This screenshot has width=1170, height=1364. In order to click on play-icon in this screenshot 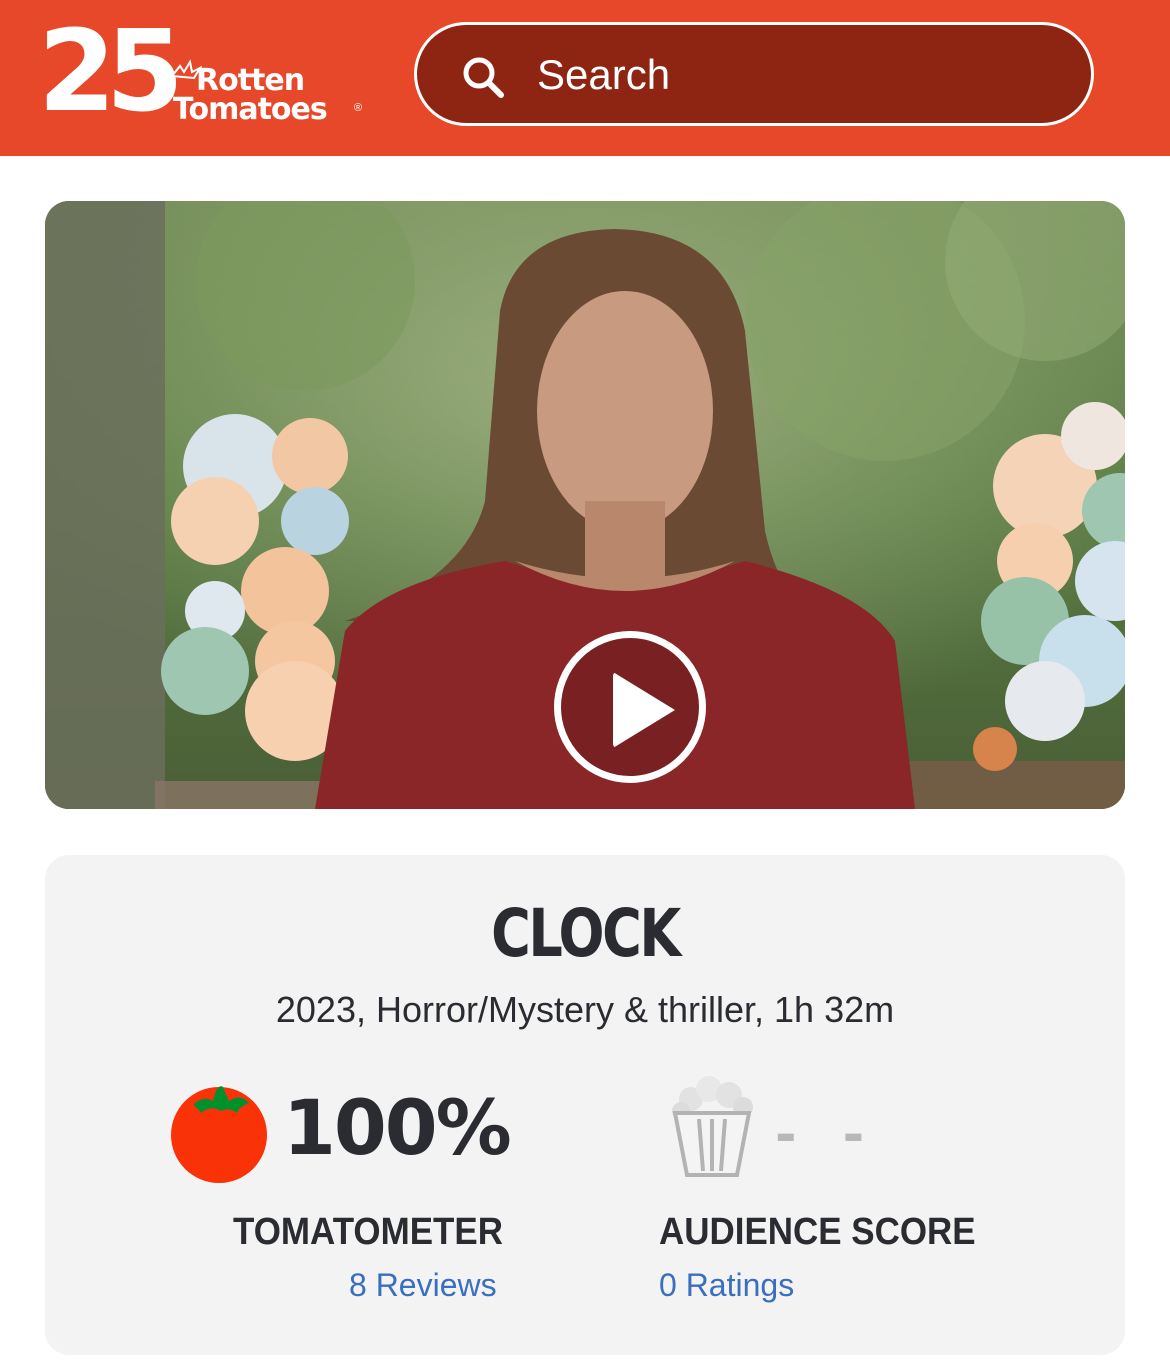, I will do `click(644, 710)`.